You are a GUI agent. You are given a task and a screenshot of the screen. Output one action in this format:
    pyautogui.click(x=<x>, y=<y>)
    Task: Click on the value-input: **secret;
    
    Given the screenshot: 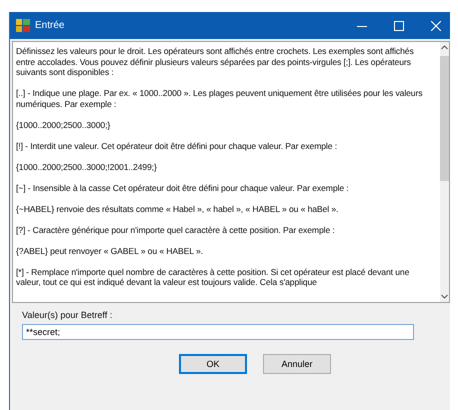 What is the action you would take?
    pyautogui.click(x=218, y=332)
    